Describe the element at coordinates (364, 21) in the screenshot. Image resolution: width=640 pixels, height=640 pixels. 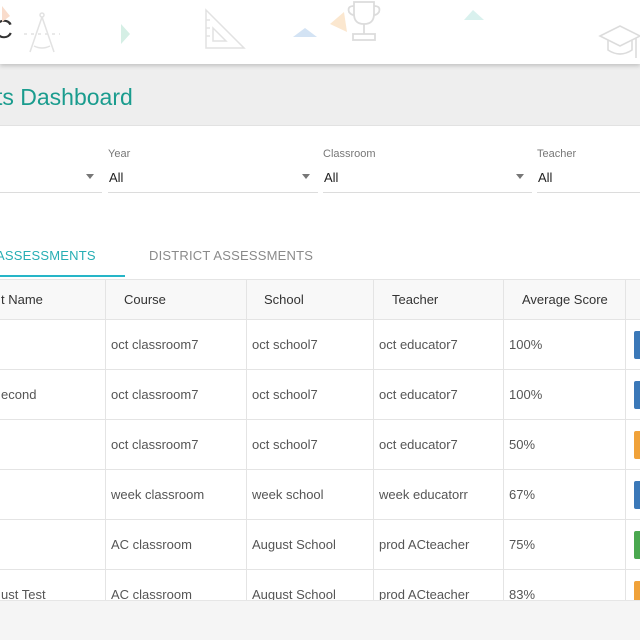
I see `trophy-icon` at that location.